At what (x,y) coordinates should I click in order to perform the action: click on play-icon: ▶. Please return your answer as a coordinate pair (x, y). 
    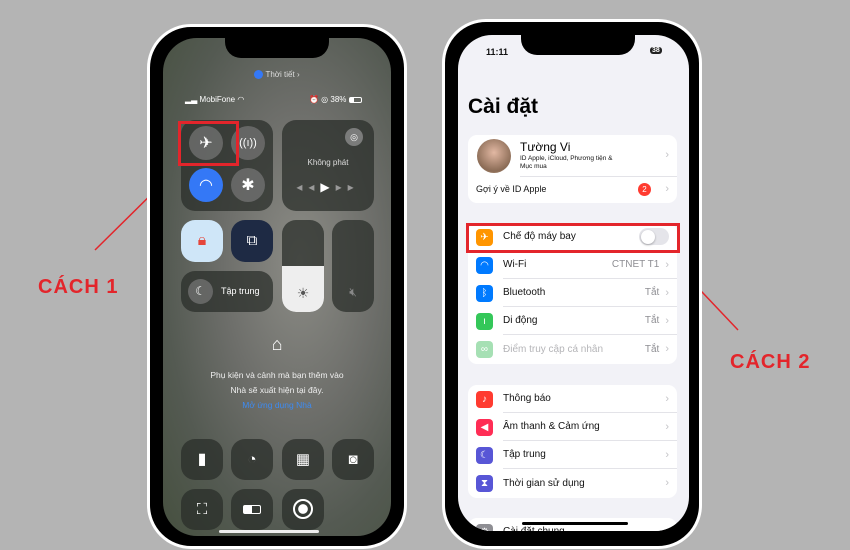
    Looking at the image, I should click on (327, 187).